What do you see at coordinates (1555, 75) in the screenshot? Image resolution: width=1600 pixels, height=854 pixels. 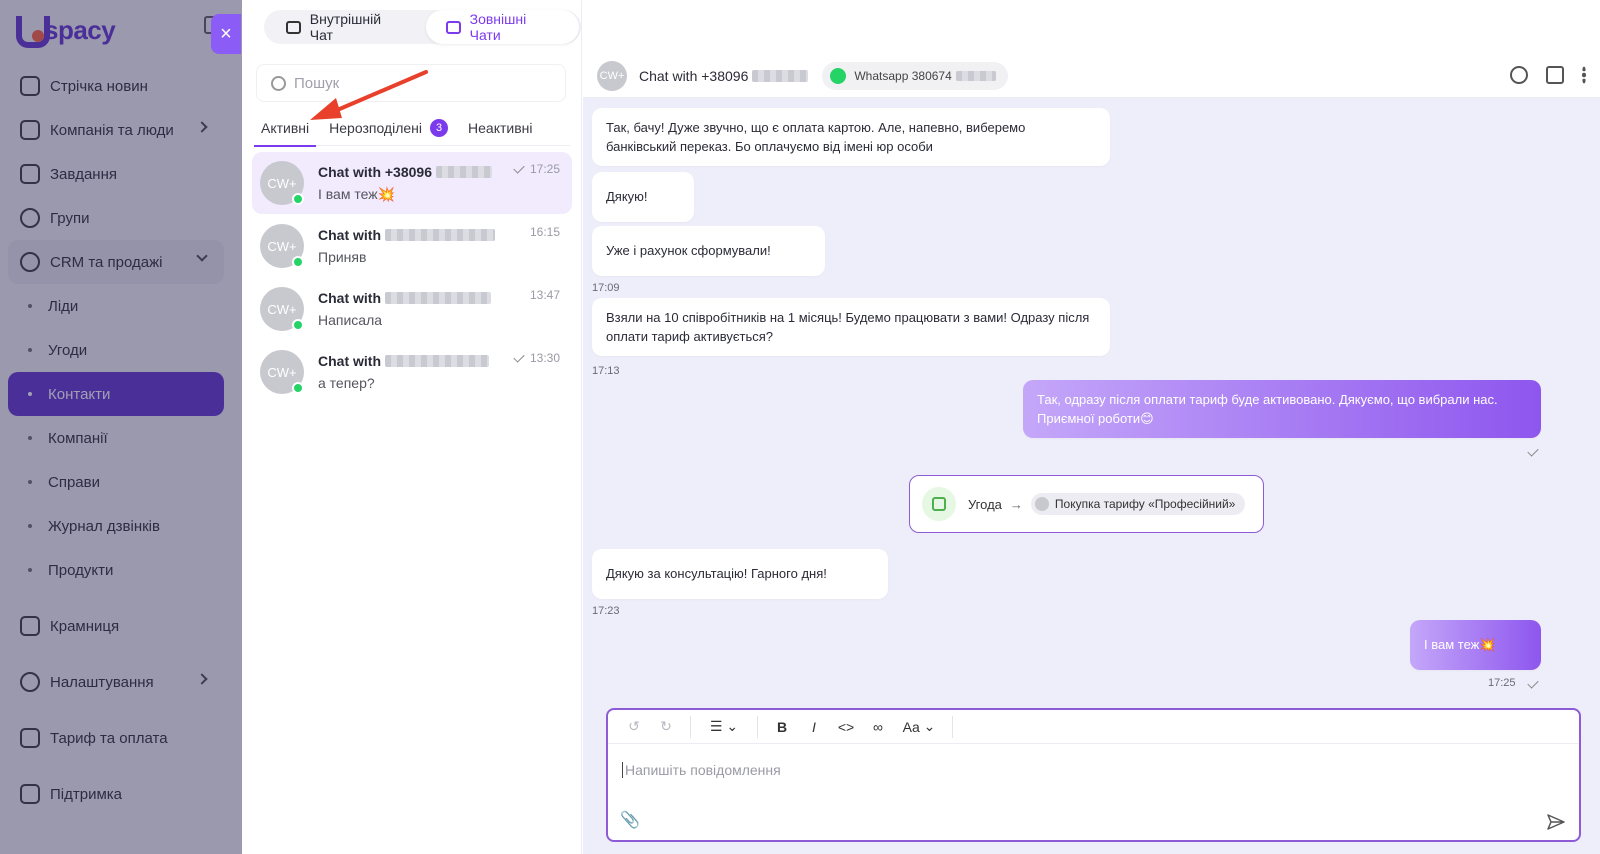 I see `database-icon` at bounding box center [1555, 75].